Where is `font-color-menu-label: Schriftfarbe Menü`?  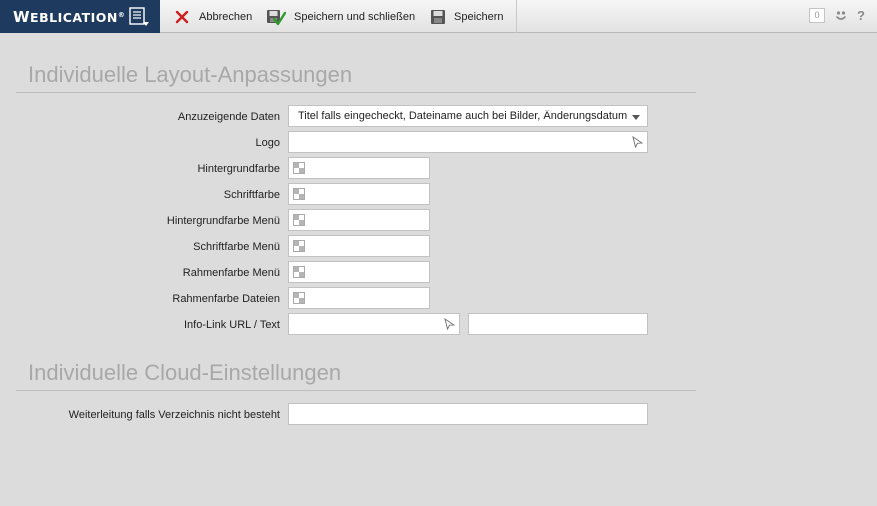
font-color-menu-label: Schriftfarbe Menü is located at coordinates (236, 247).